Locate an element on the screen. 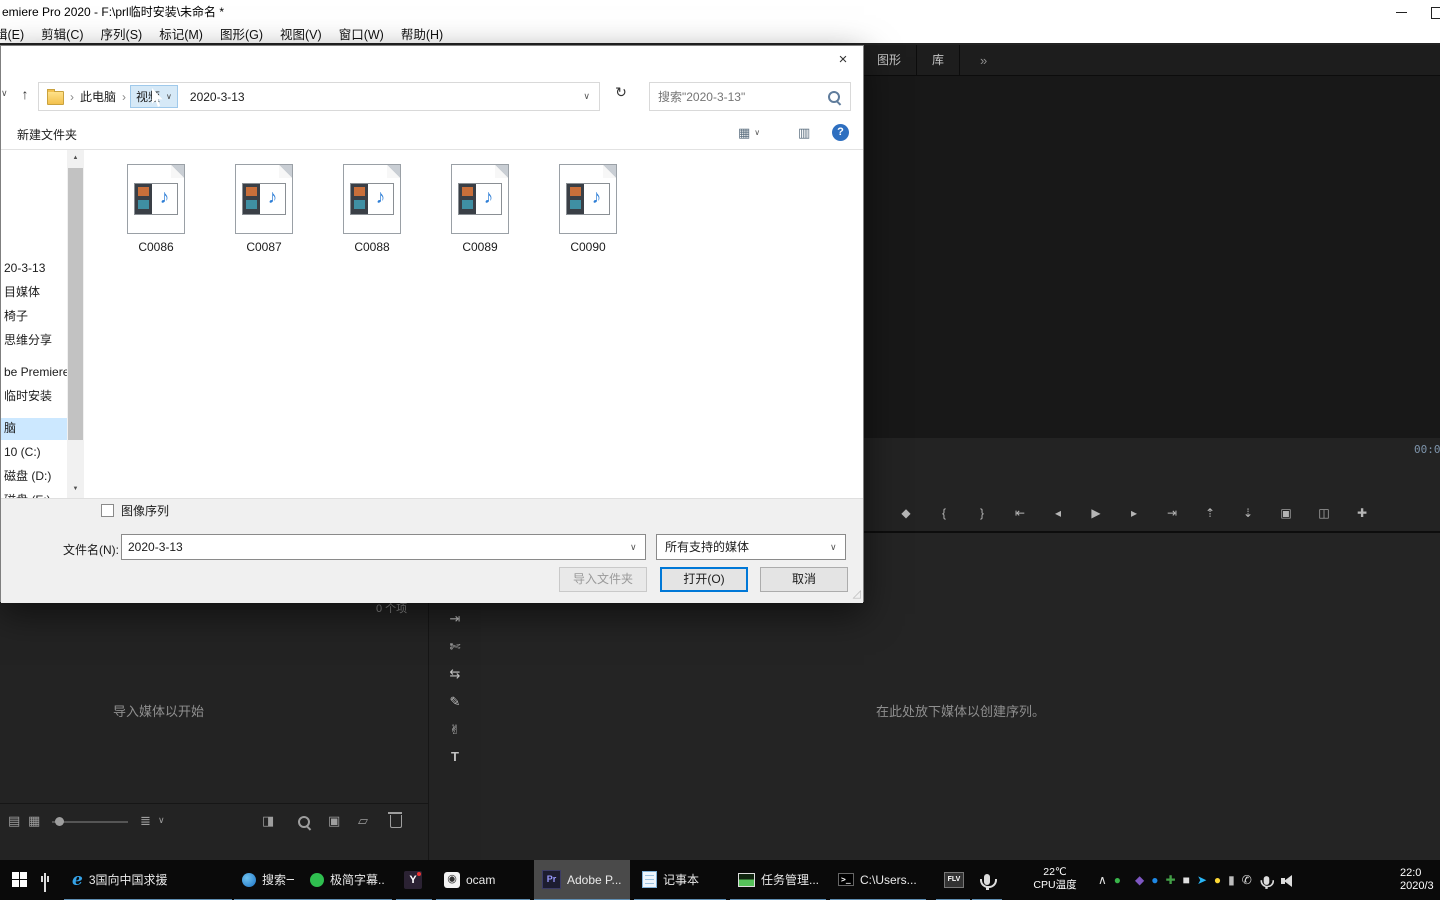  file-item: ♪ C0086 is located at coordinates (156, 209).